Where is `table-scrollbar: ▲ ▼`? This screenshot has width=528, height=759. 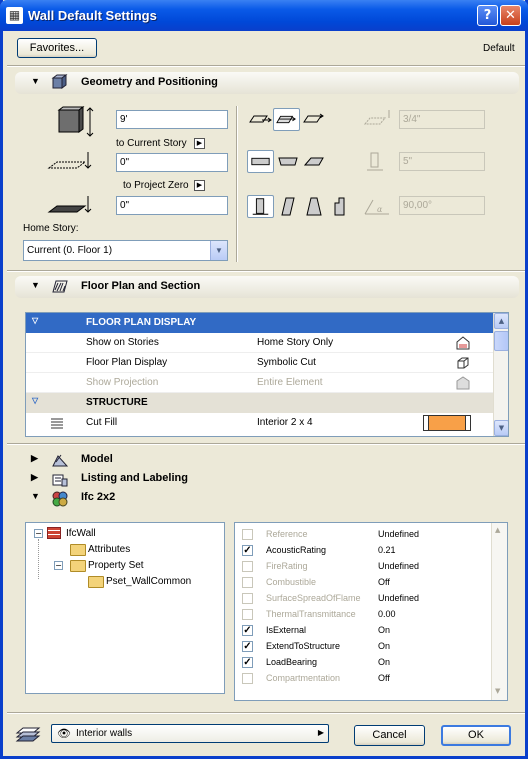
table-scrollbar: ▲ ▼ is located at coordinates (500, 374).